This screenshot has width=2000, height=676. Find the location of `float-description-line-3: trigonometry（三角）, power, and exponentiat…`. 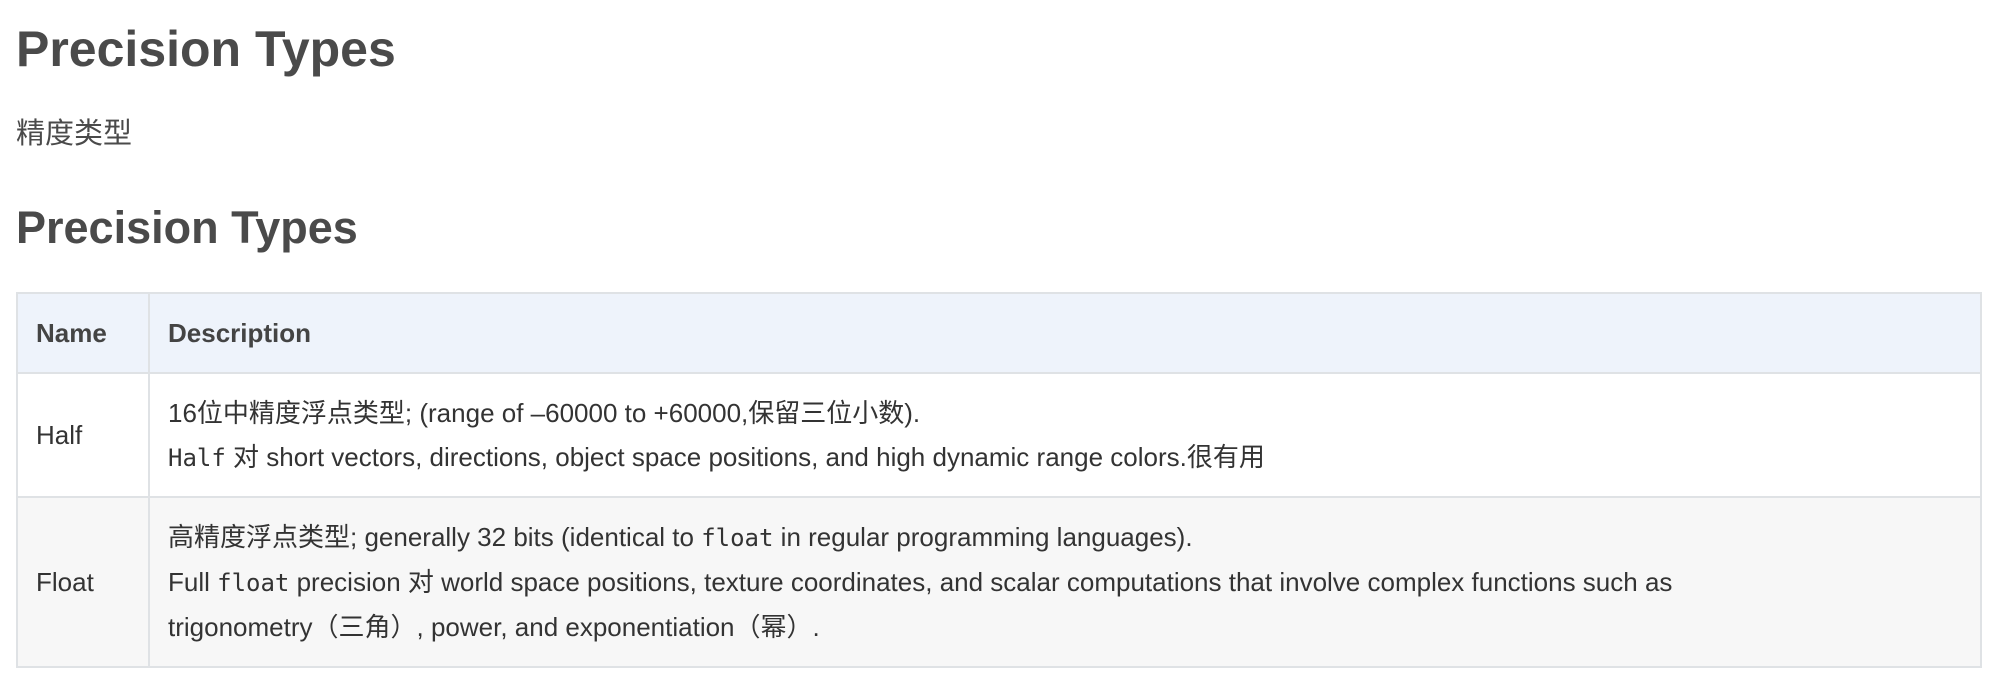

float-description-line-3: trigonometry（三角）, power, and exponentiat… is located at coordinates (494, 627).